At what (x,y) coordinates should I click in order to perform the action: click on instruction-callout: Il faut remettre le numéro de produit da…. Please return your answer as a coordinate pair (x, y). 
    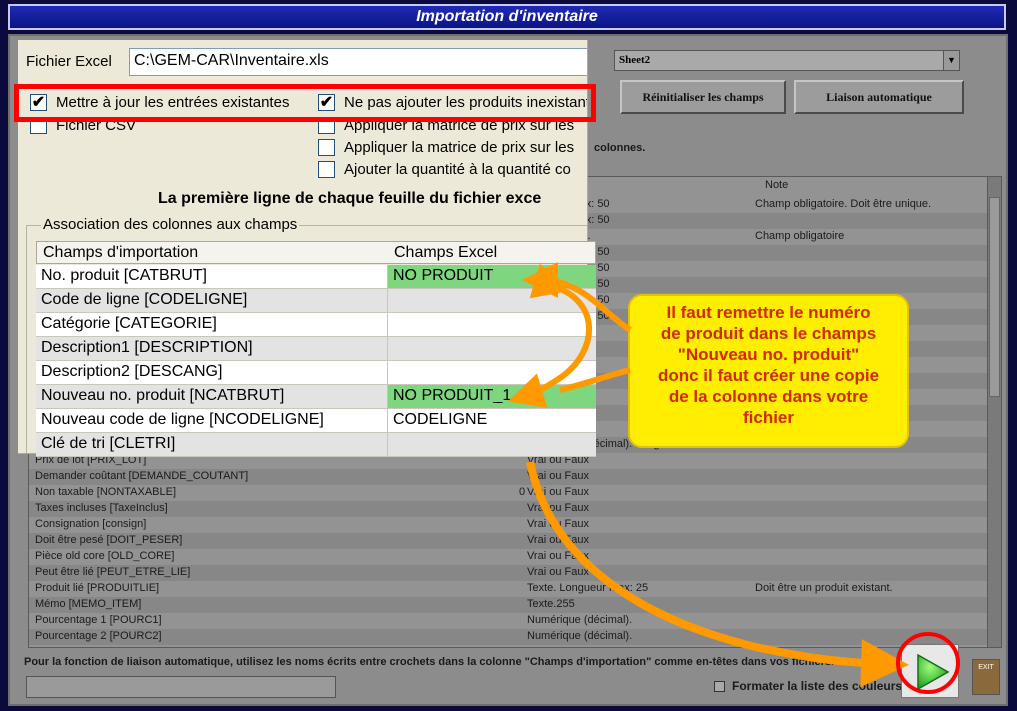
    Looking at the image, I should click on (768, 371).